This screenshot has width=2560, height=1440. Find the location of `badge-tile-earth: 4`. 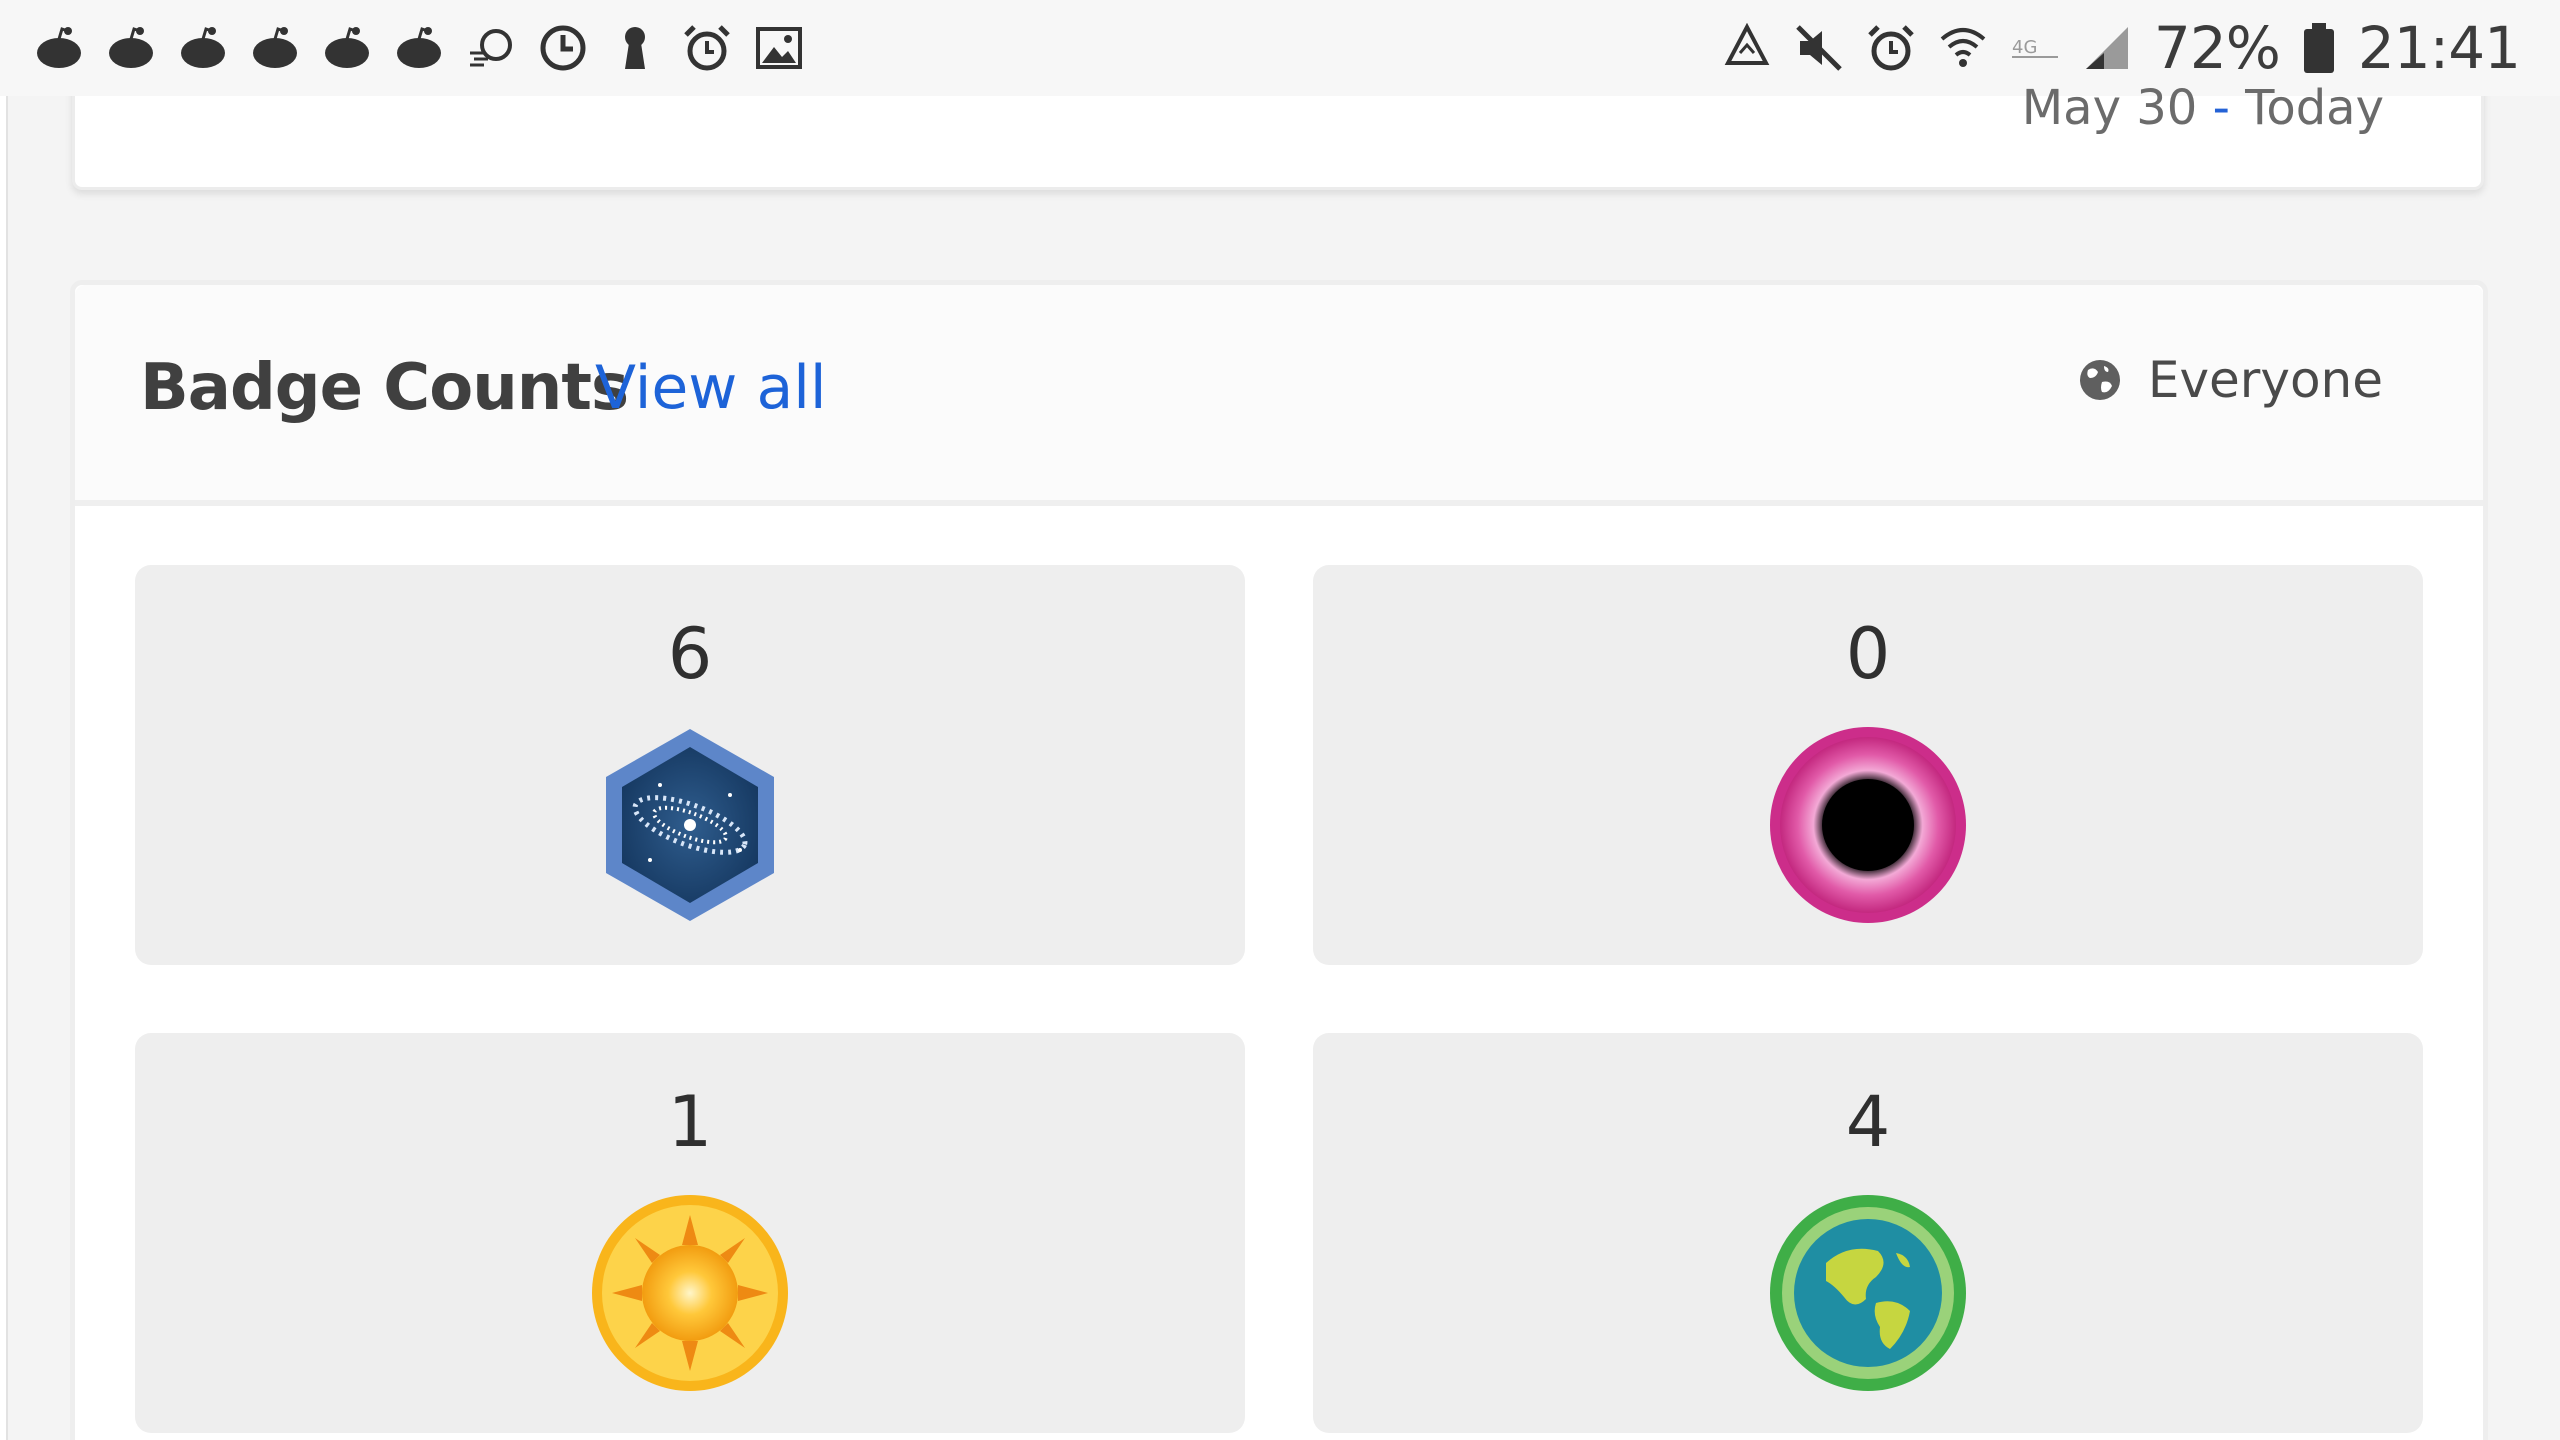

badge-tile-earth: 4 is located at coordinates (1868, 1233).